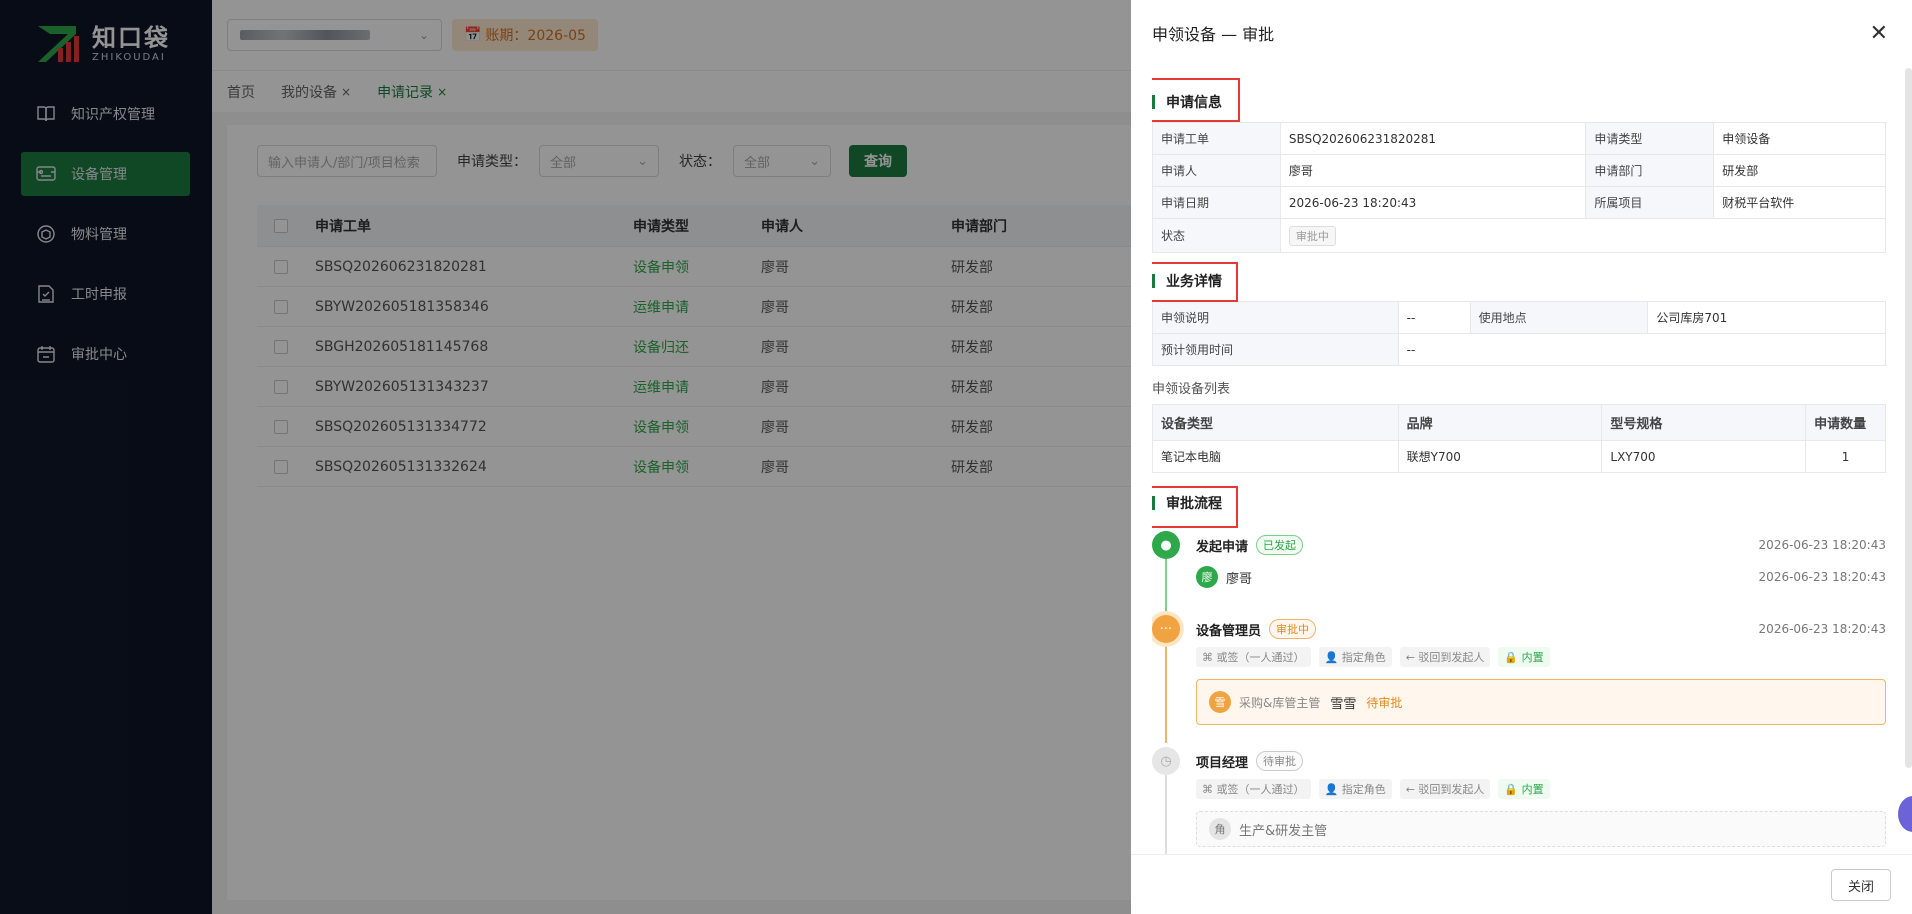 The height and width of the screenshot is (914, 1912). I want to click on field-value: 研发部, so click(1800, 170).